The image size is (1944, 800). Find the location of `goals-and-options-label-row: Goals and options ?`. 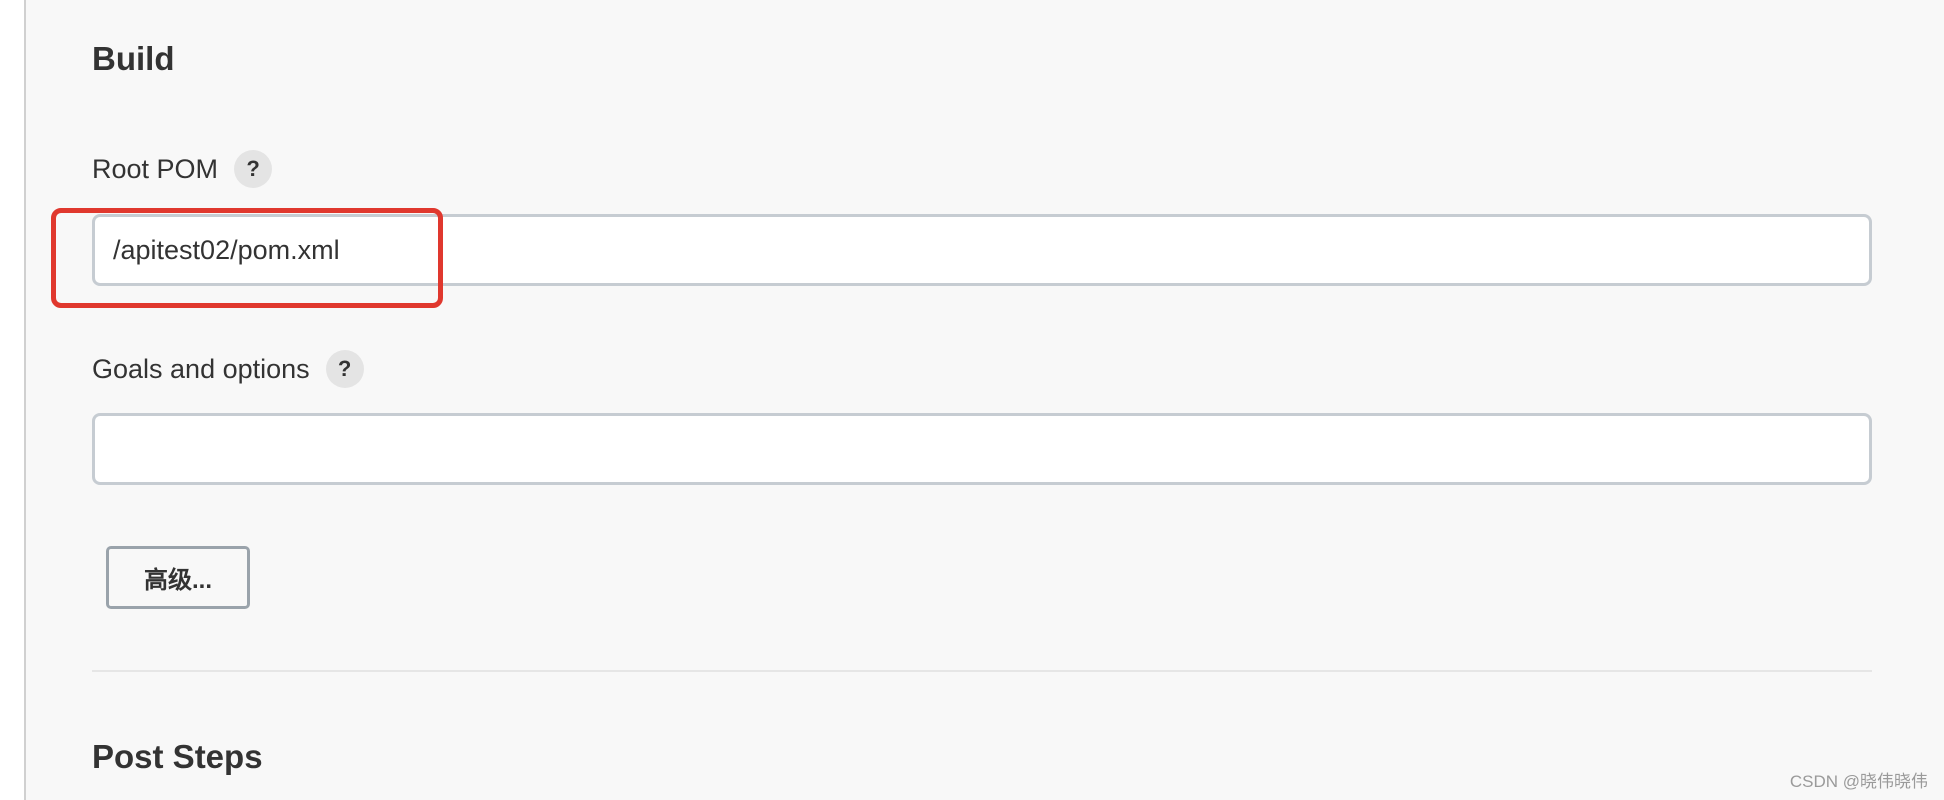

goals-and-options-label-row: Goals and options ? is located at coordinates (228, 369).